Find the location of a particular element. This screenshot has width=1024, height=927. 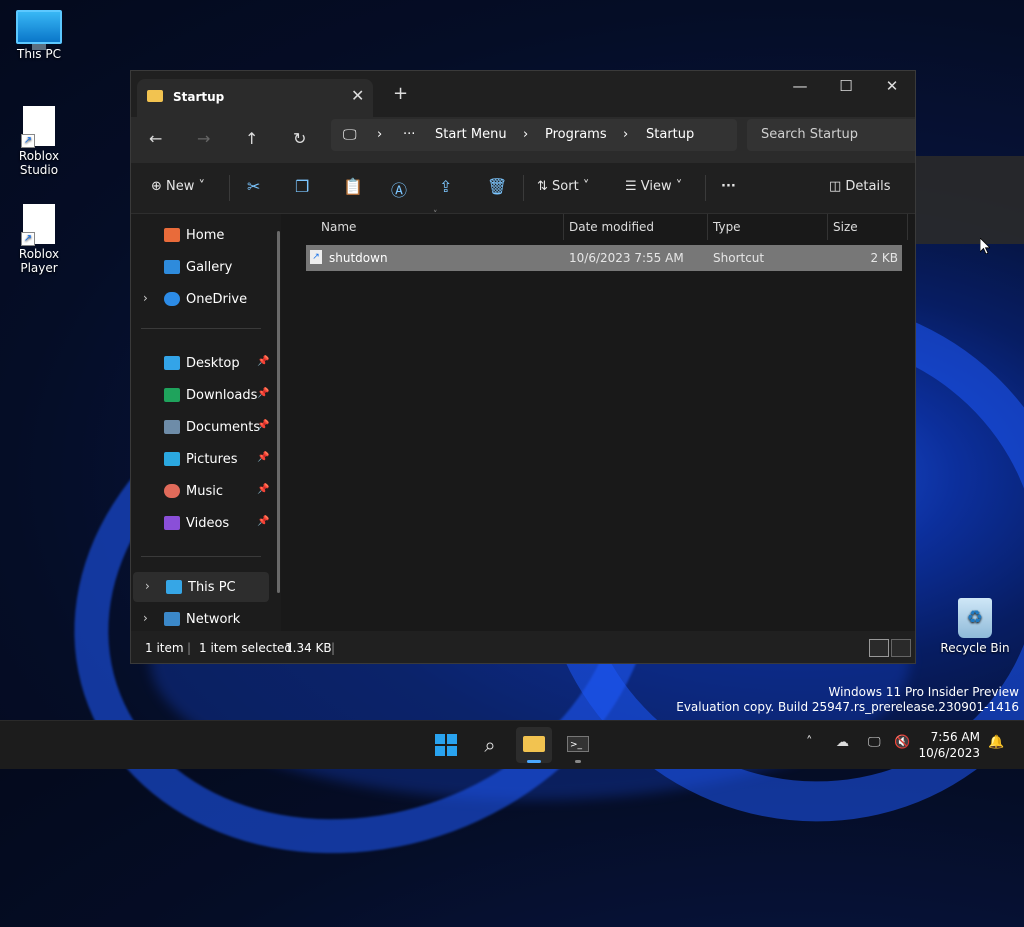

column-divider is located at coordinates (907, 227).